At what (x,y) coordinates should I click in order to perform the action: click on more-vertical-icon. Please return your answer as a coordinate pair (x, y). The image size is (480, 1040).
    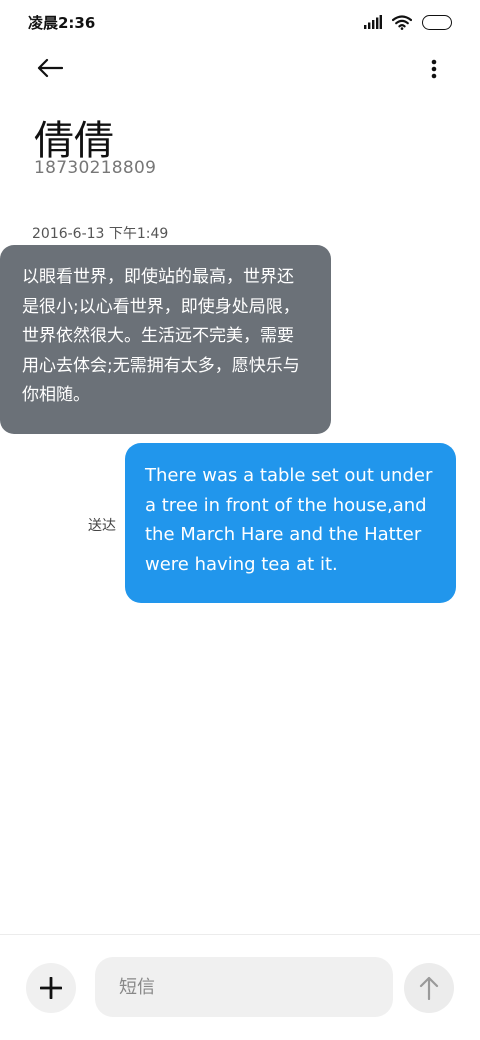
    Looking at the image, I should click on (434, 69).